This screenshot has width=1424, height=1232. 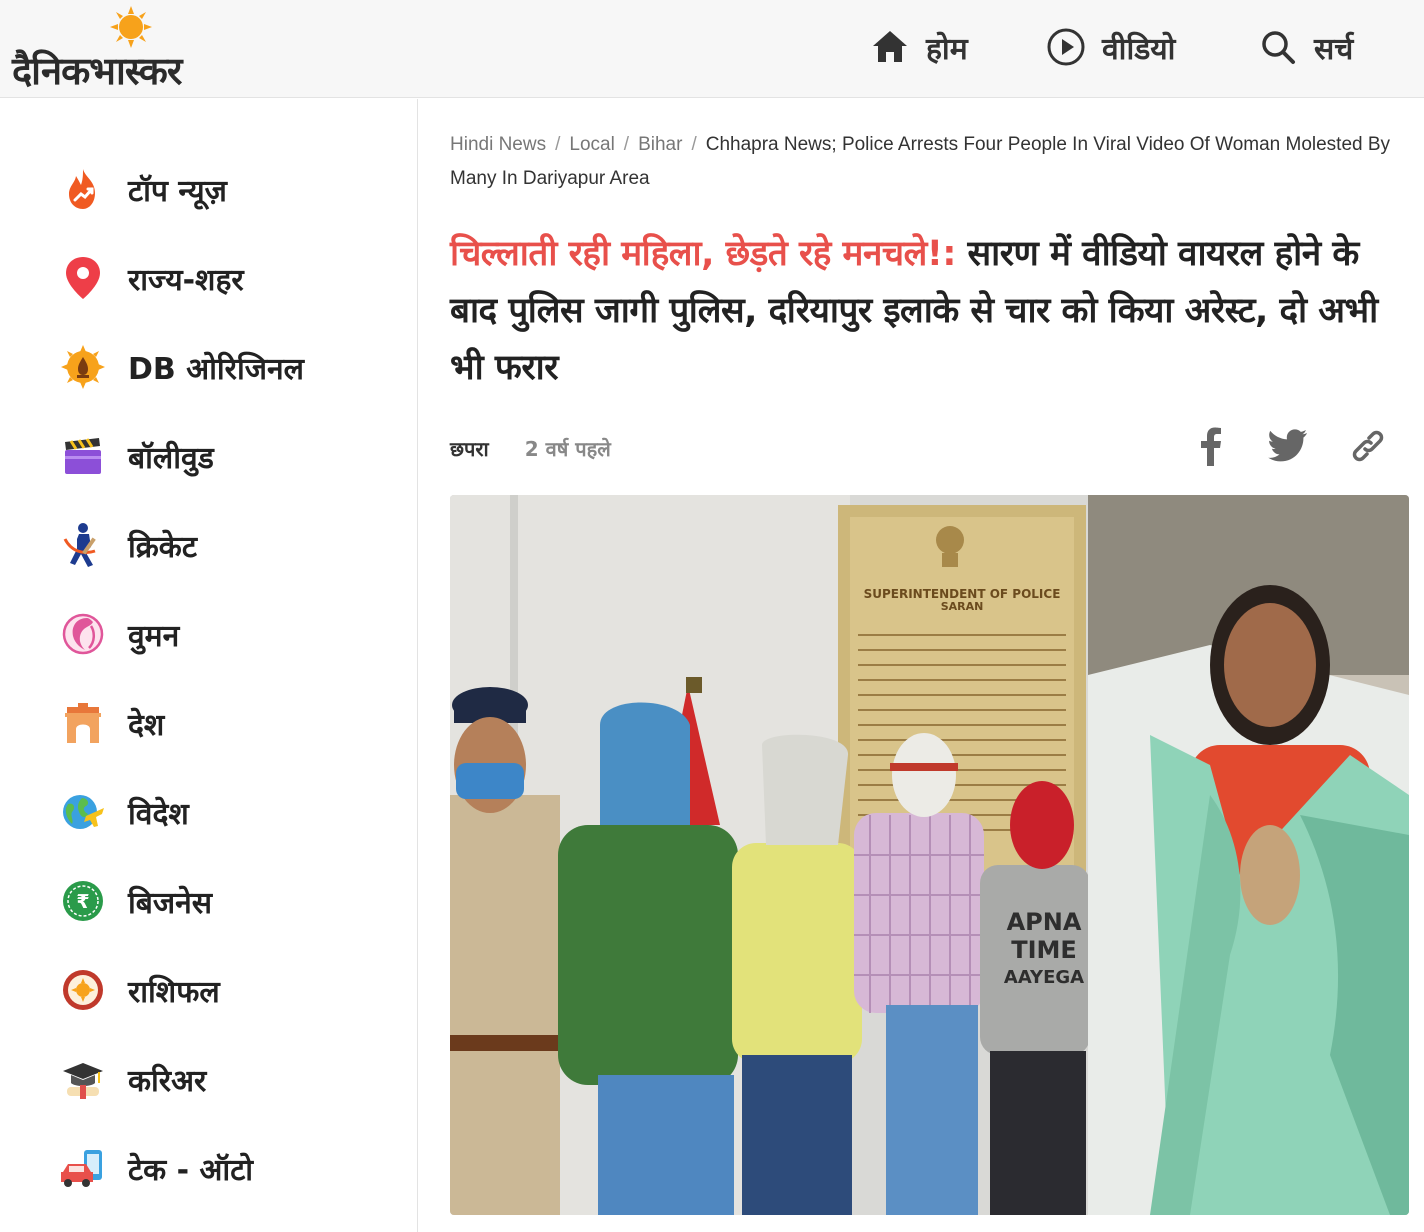 What do you see at coordinates (1334, 49) in the screenshot?
I see `nav-search-label: सर्च` at bounding box center [1334, 49].